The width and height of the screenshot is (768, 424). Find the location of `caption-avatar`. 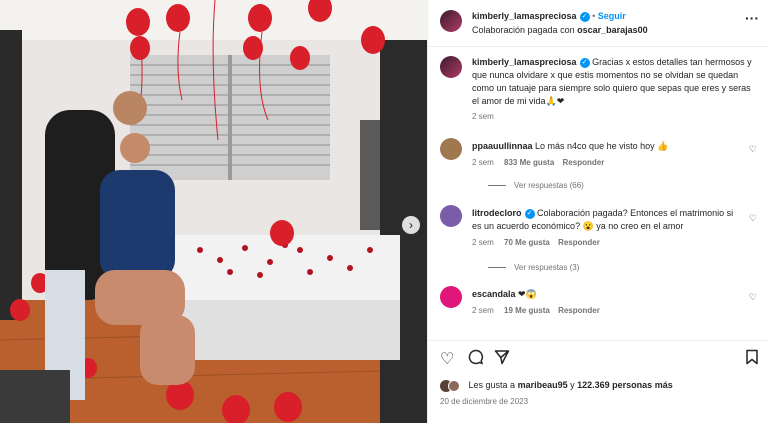

caption-avatar is located at coordinates (451, 67).